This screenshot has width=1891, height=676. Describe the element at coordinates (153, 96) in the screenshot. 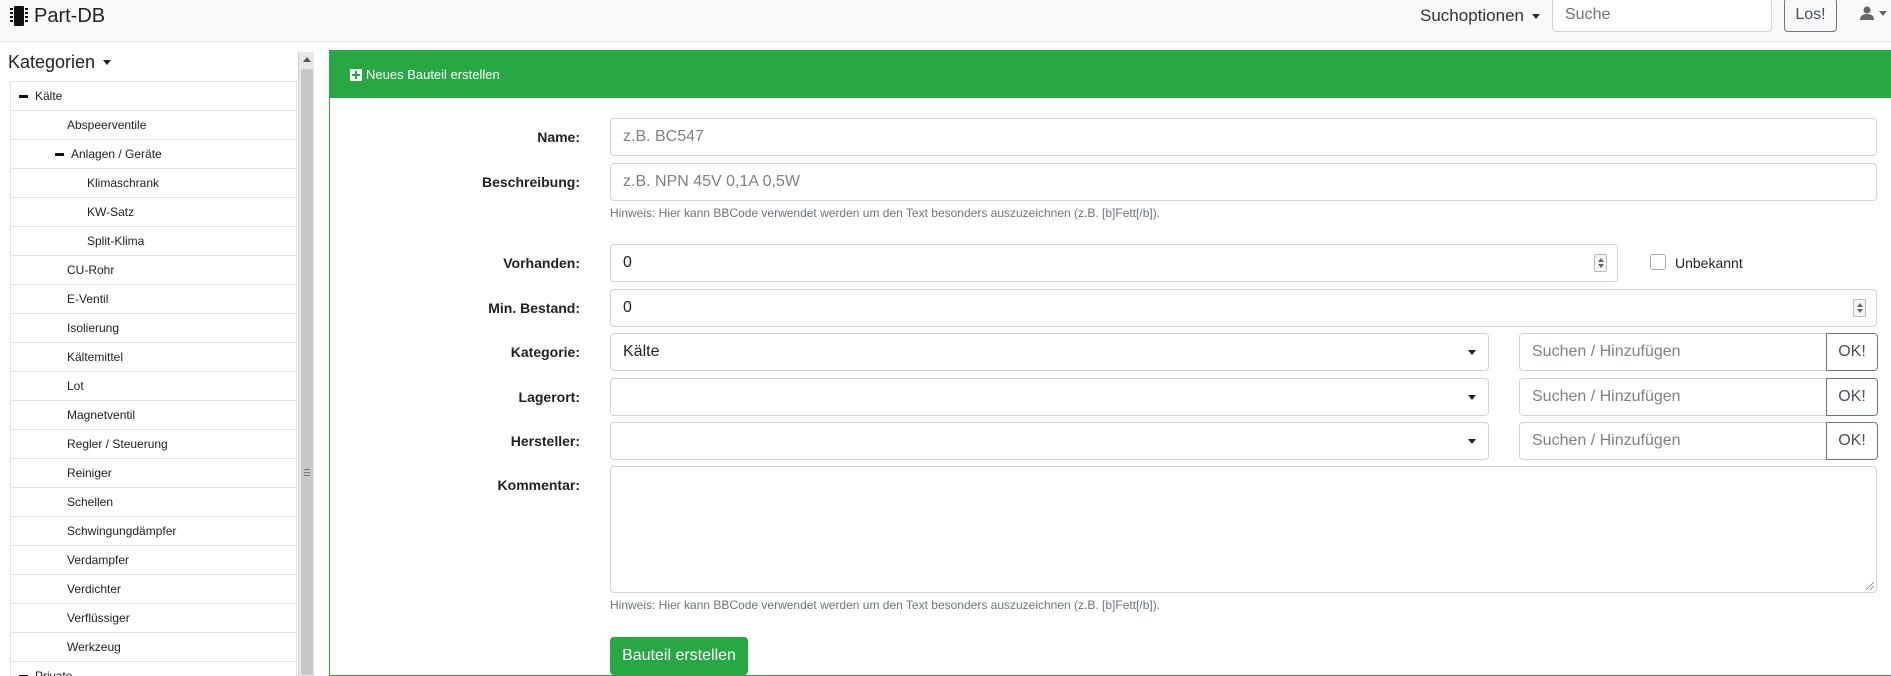

I see `tree-item: Kälte` at that location.